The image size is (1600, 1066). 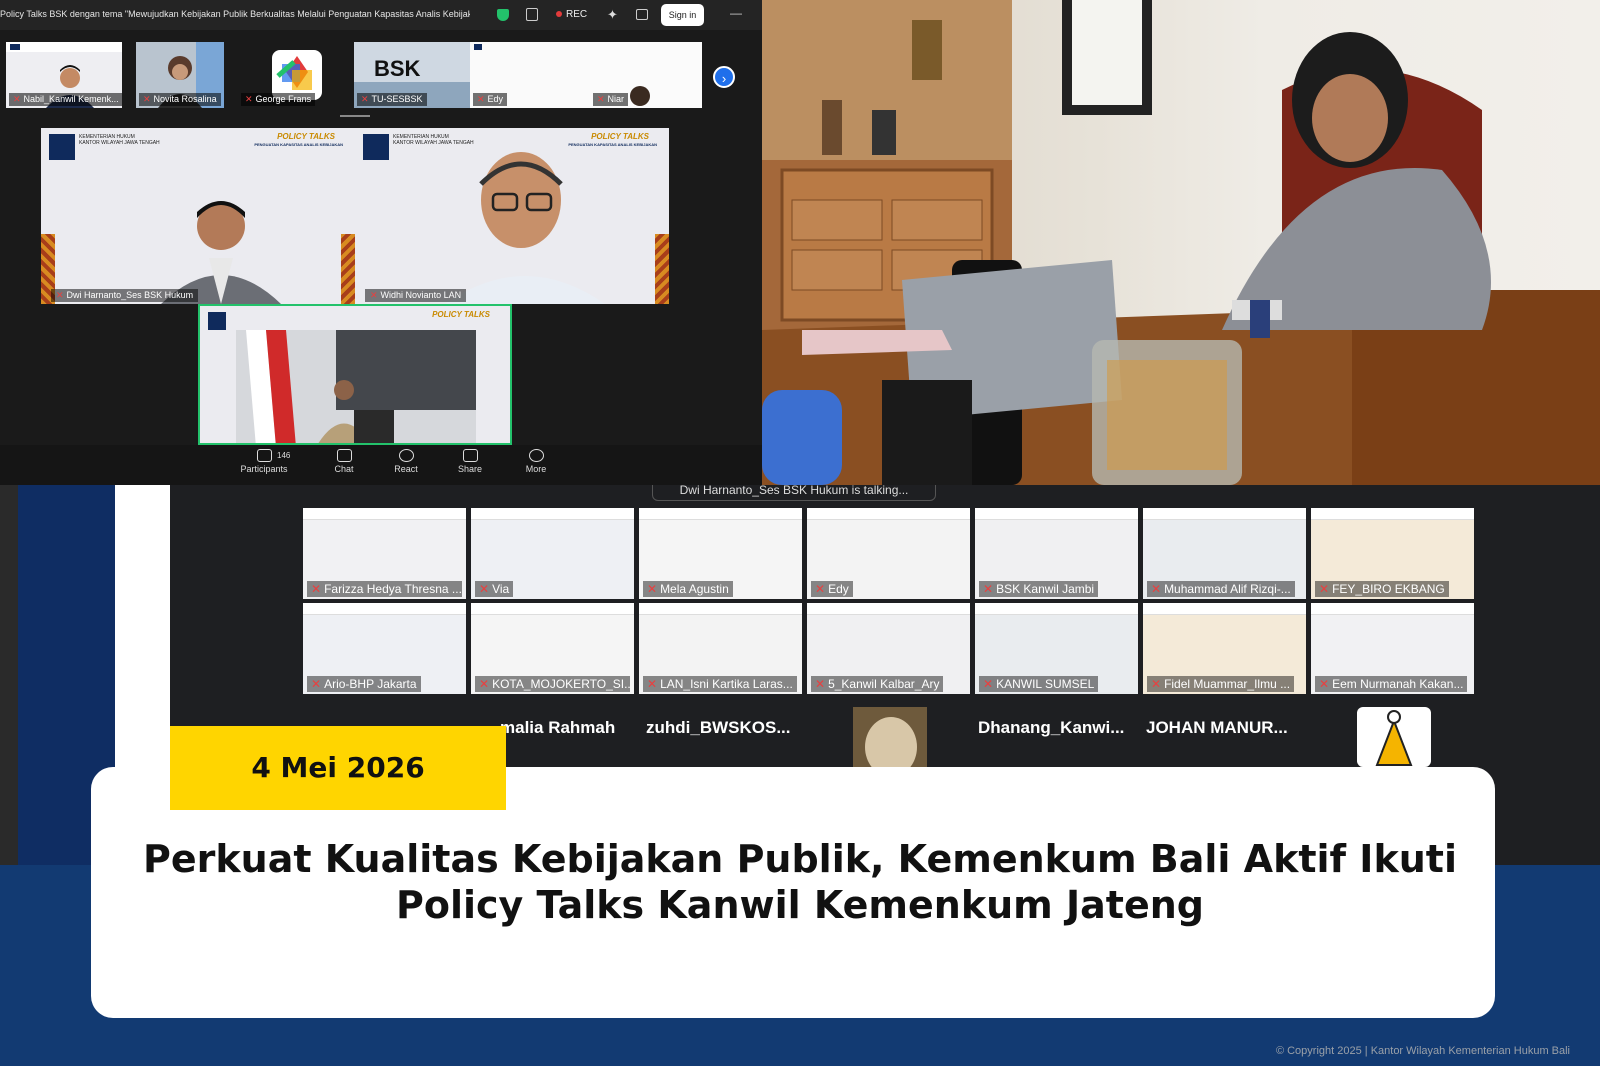 What do you see at coordinates (1392, 553) in the screenshot?
I see `gallery-tile: ✕ FEY_BIRO EKBANG` at bounding box center [1392, 553].